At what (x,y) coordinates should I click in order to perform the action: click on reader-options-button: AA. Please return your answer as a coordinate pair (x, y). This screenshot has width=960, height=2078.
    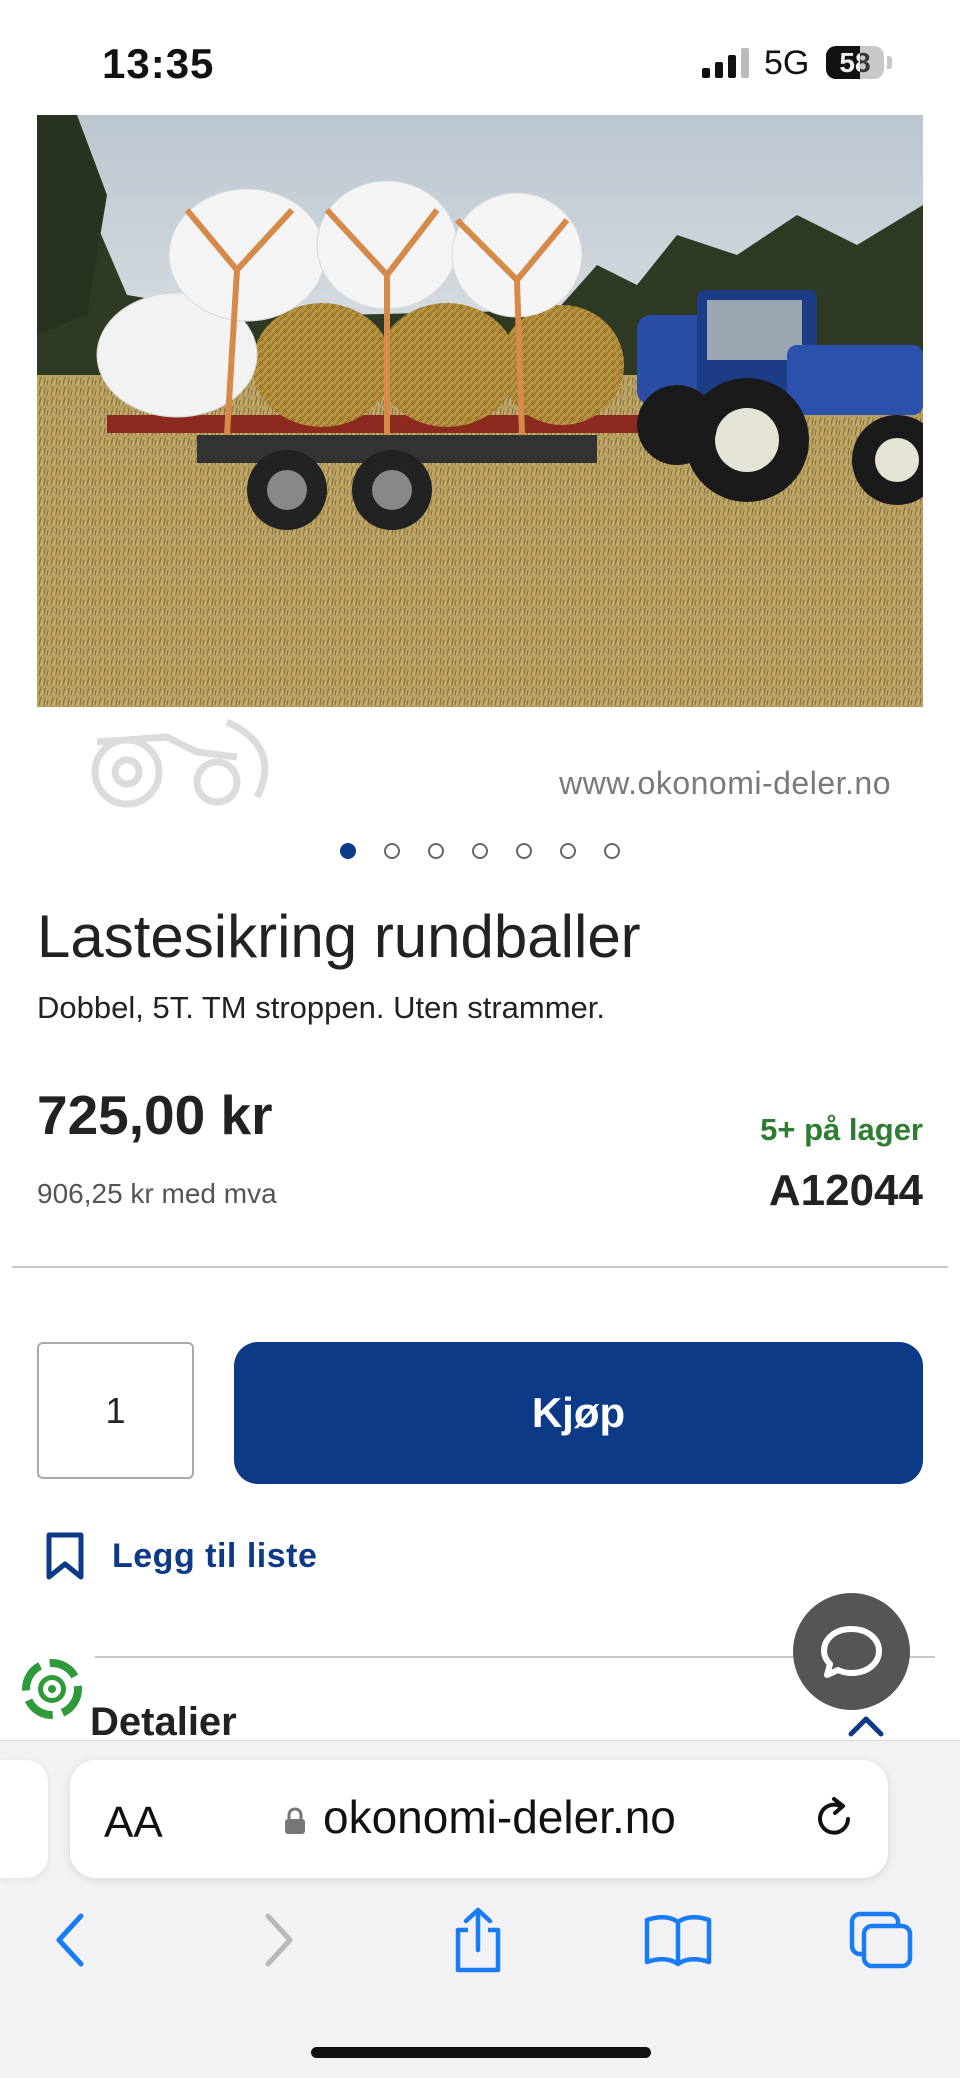
    Looking at the image, I should click on (133, 1823).